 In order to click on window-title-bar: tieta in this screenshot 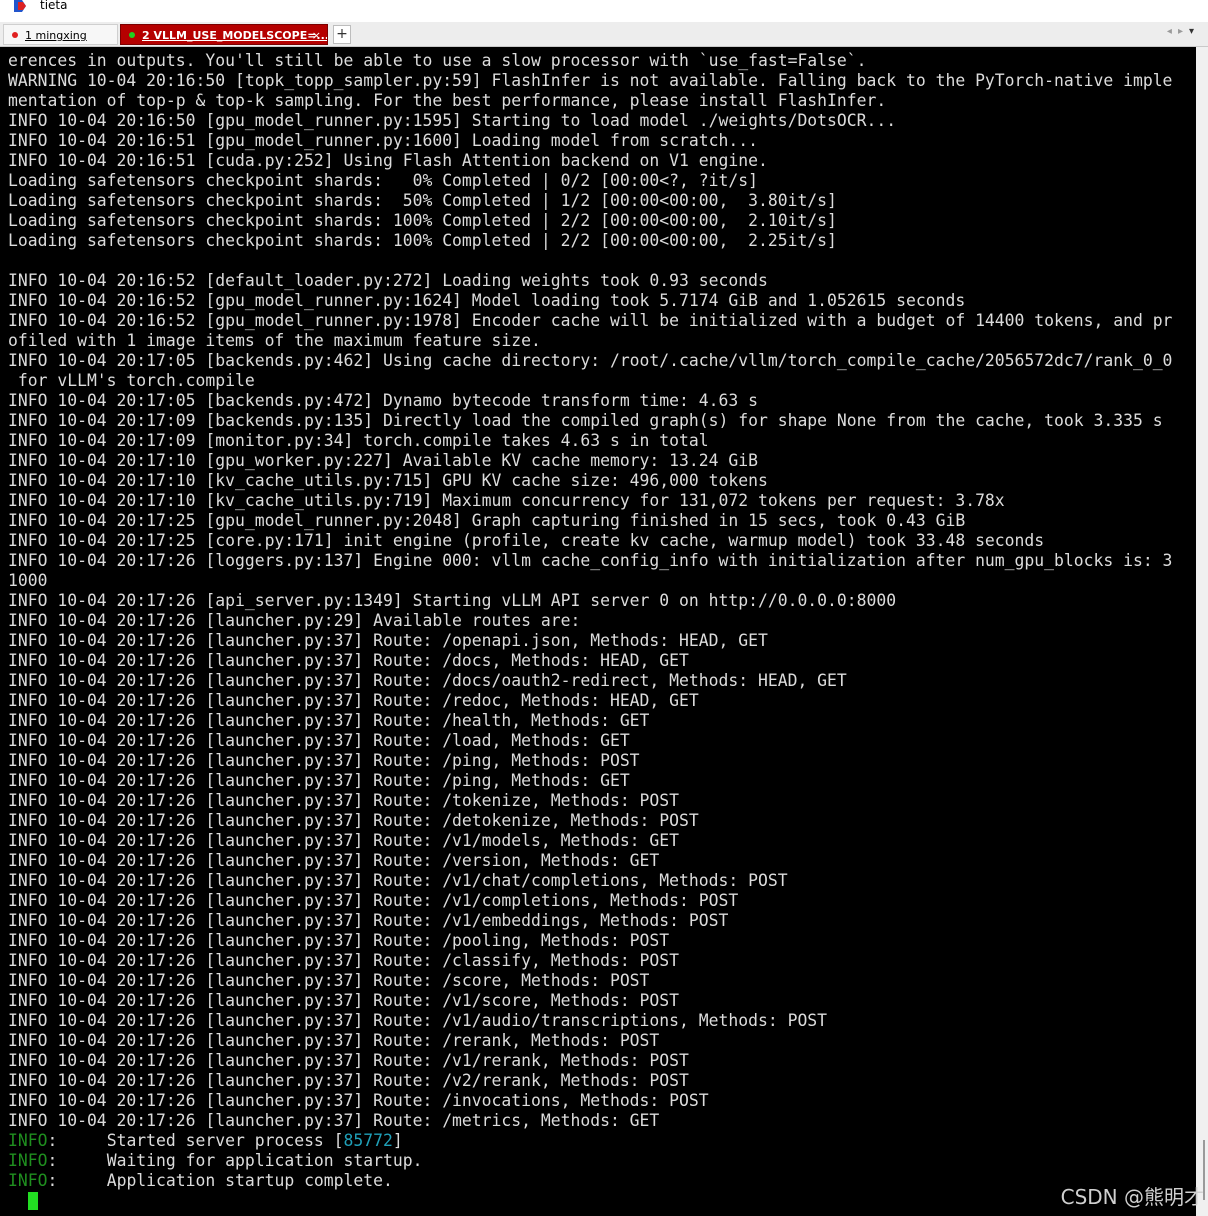, I will do `click(604, 11)`.